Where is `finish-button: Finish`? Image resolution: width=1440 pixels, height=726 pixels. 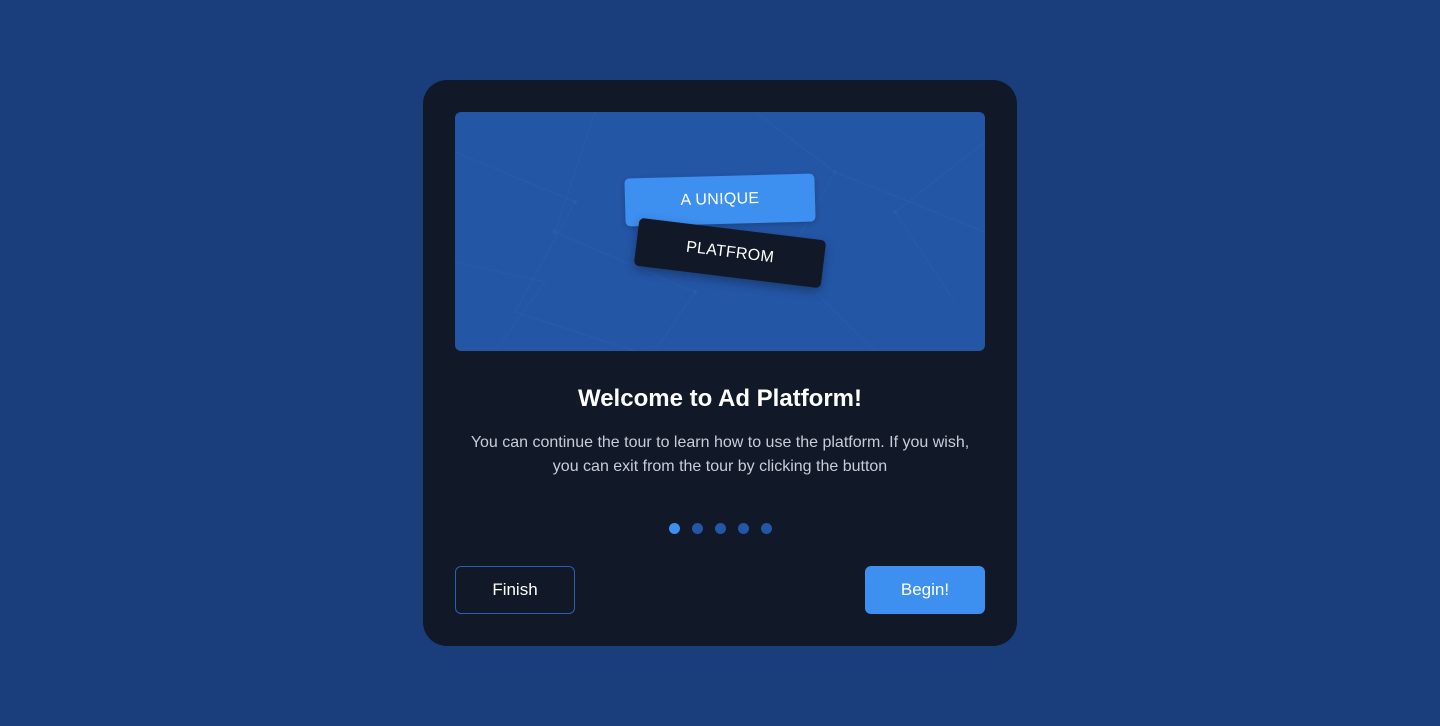 finish-button: Finish is located at coordinates (515, 590).